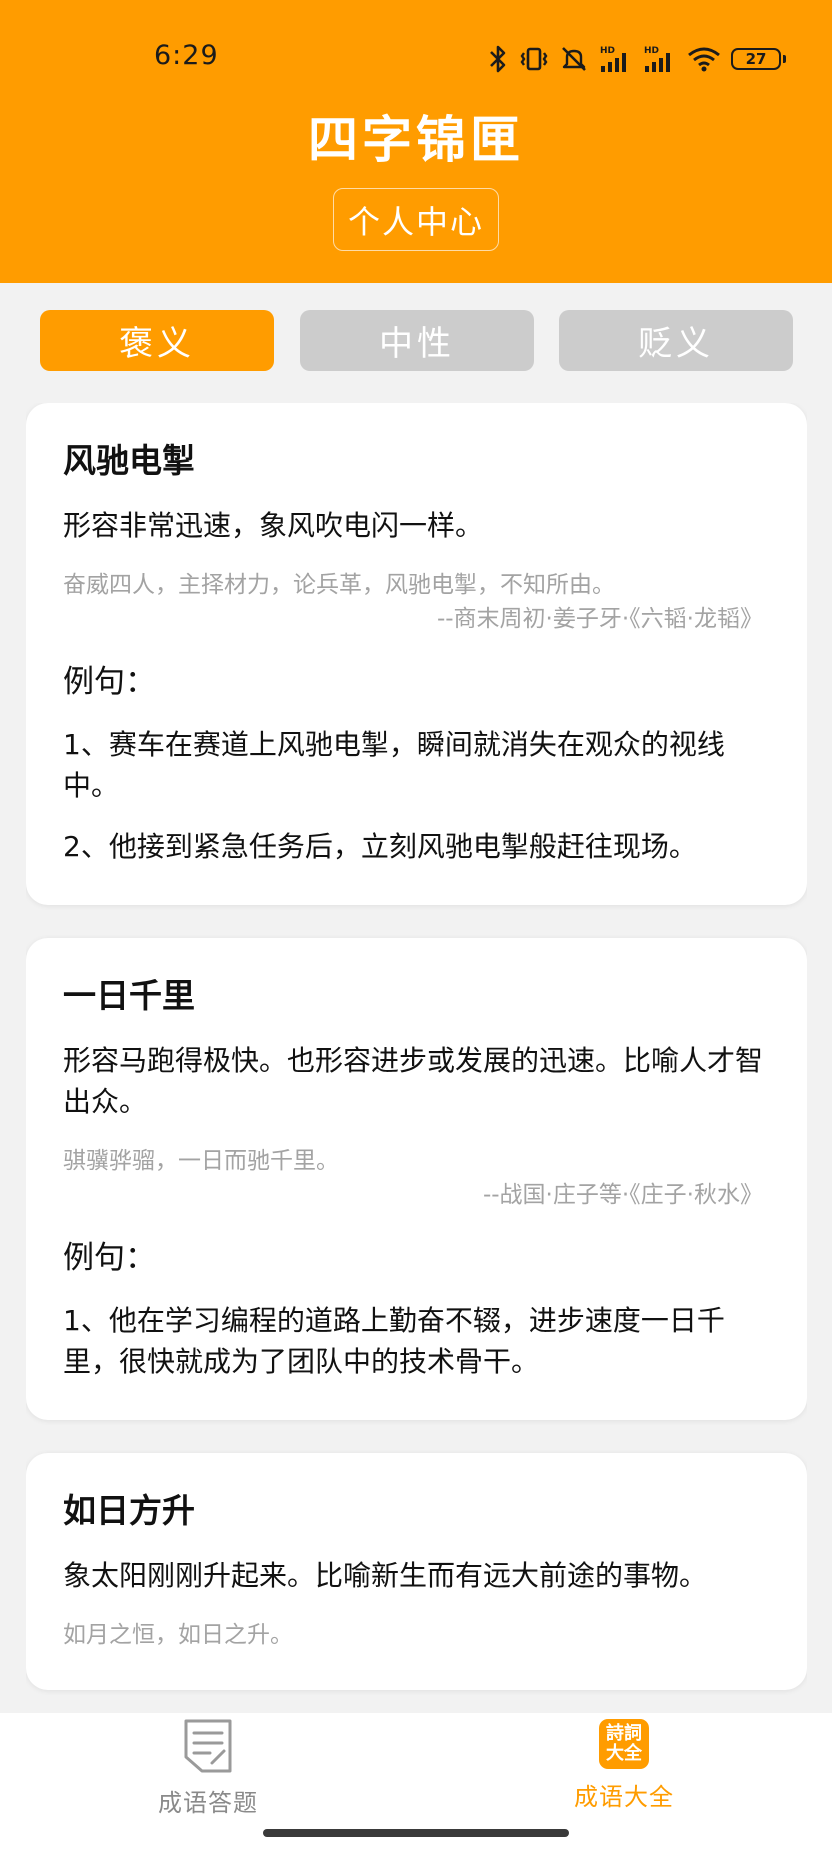 This screenshot has width=832, height=1849. Describe the element at coordinates (624, 1753) in the screenshot. I see `poem-icon-text: 大全` at that location.